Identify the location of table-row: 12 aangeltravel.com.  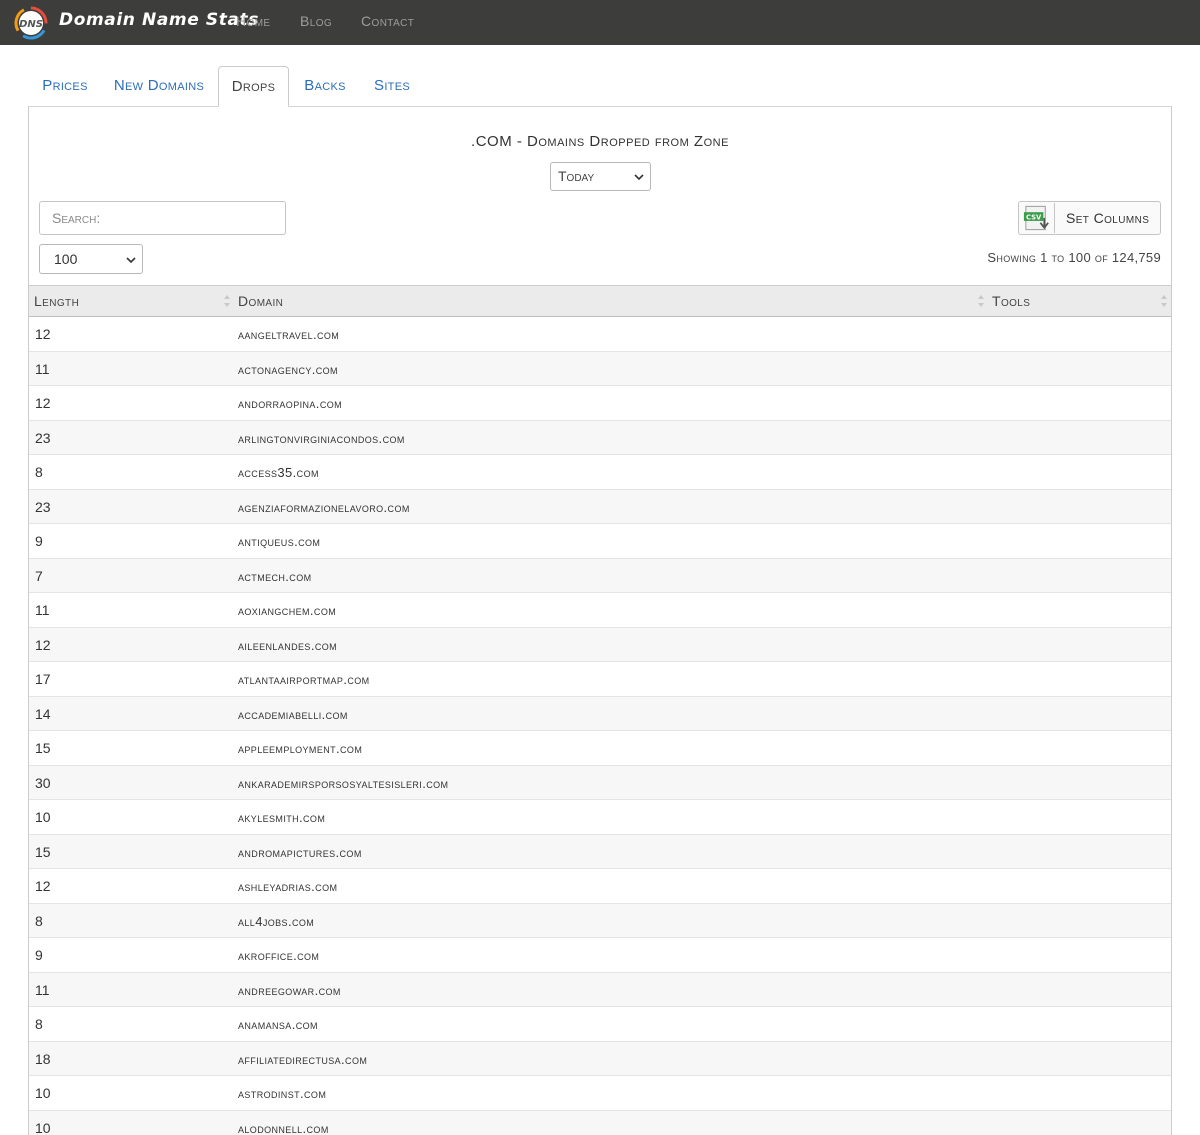
(600, 334).